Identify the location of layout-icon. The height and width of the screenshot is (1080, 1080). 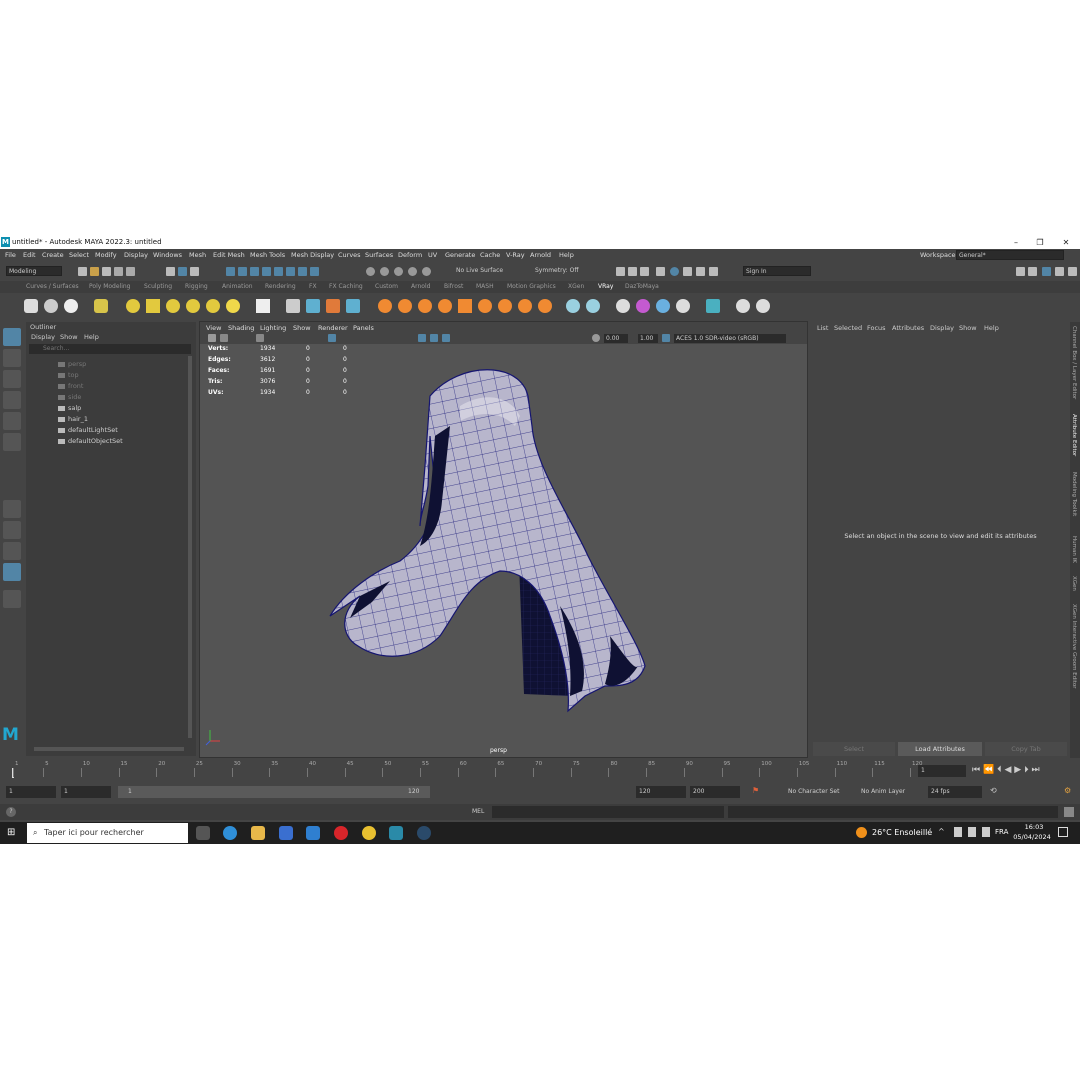
(1020, 271).